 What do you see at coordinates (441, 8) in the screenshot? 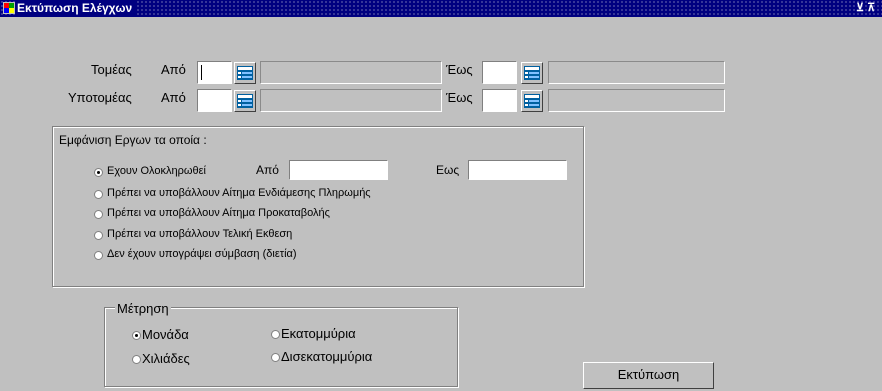
I see `window-titlebar: Εκτύπωση Ελέγχων ⊻ ⊼` at bounding box center [441, 8].